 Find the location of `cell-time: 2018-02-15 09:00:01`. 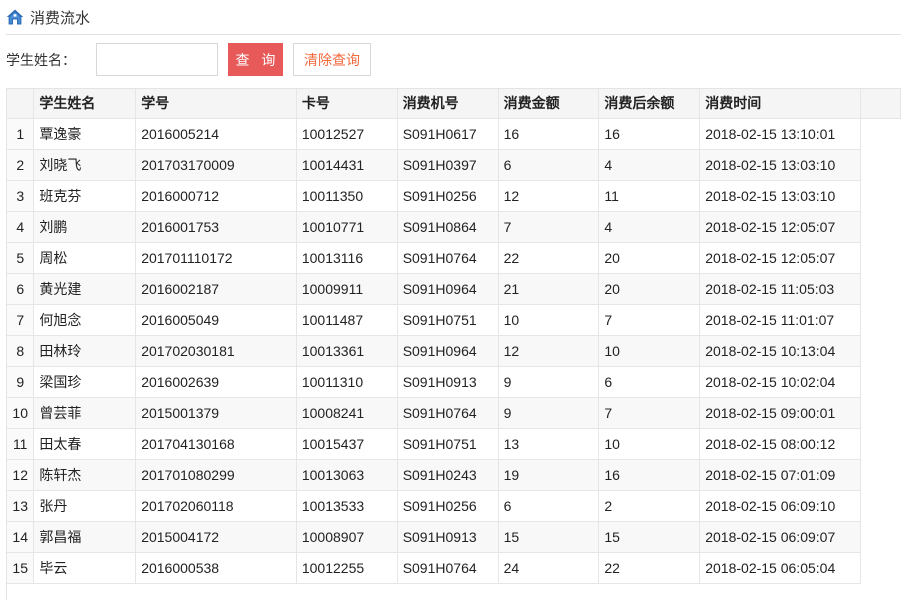

cell-time: 2018-02-15 09:00:01 is located at coordinates (780, 413).